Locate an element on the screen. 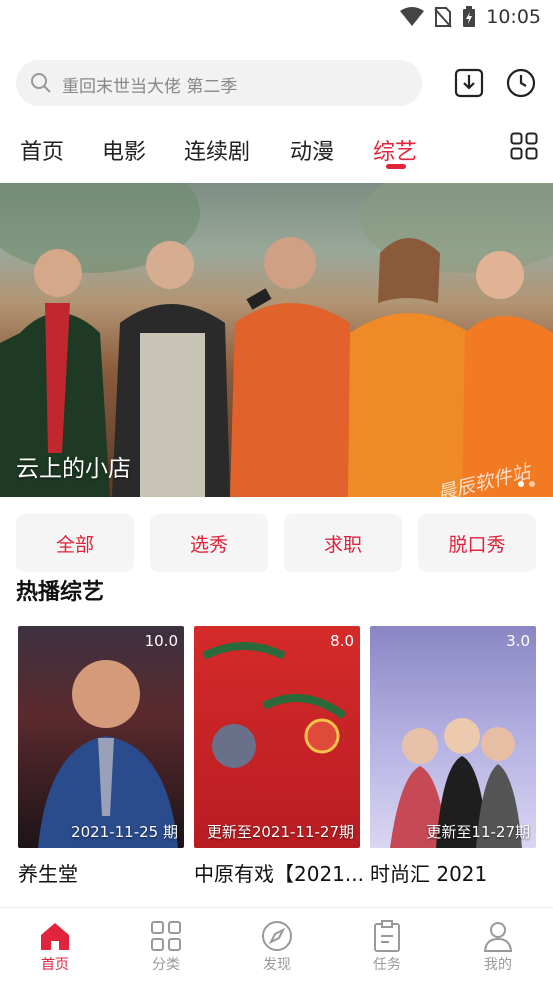  search-placeholder: 重回末世当大佬 第二季 is located at coordinates (150, 87).